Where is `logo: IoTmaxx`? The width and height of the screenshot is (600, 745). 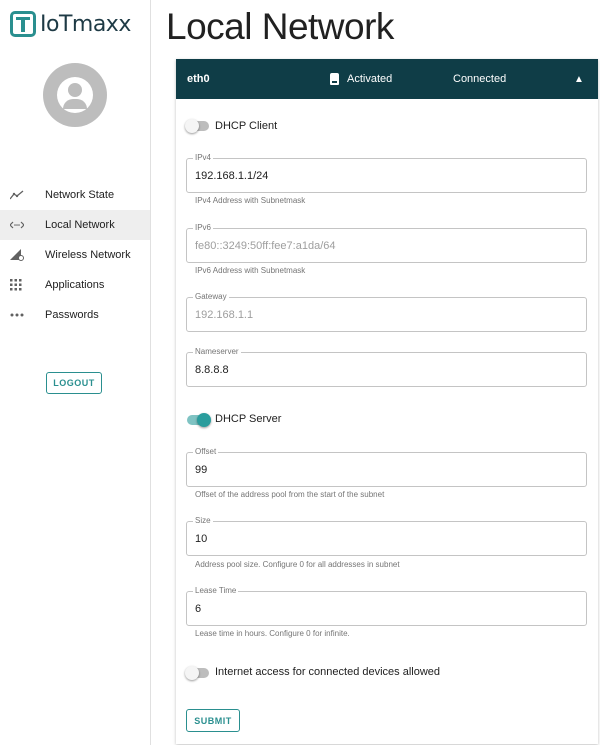 logo: IoTmaxx is located at coordinates (70, 24).